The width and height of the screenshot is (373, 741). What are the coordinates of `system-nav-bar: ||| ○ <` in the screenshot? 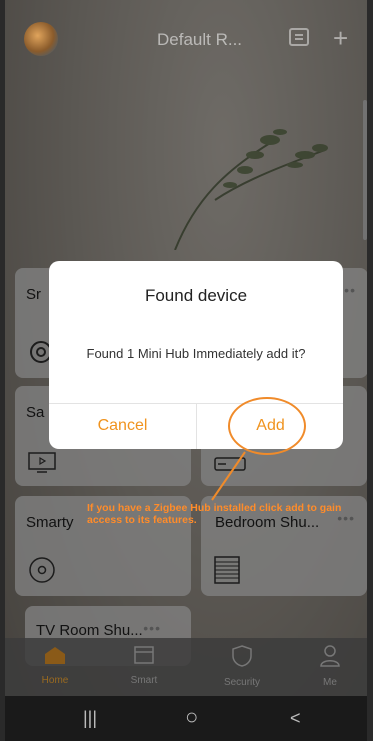 It's located at (186, 718).